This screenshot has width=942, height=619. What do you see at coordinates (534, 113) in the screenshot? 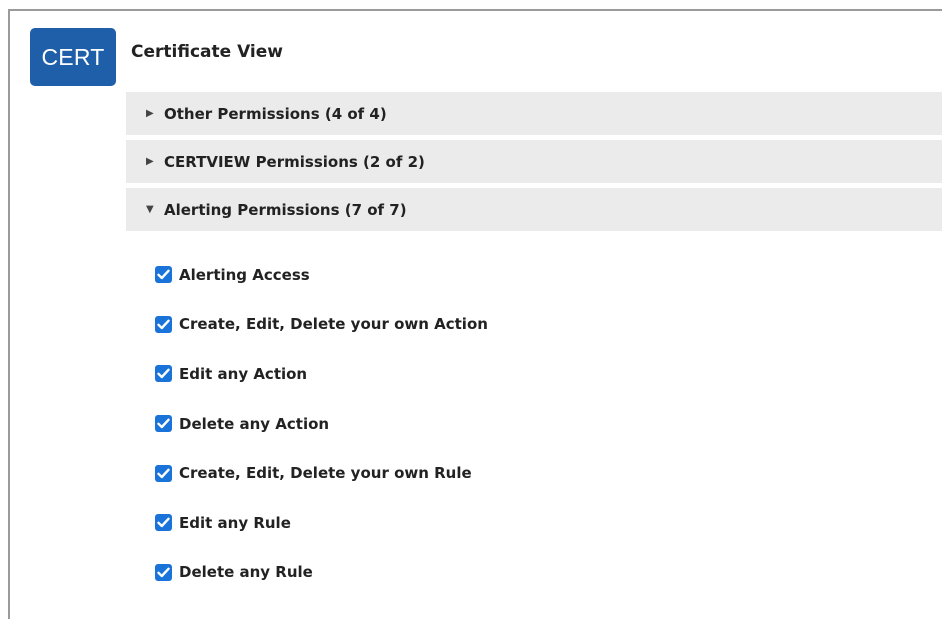
I see `group-header-other-permissions: ▶ Other Permissions (4 of 4)` at bounding box center [534, 113].